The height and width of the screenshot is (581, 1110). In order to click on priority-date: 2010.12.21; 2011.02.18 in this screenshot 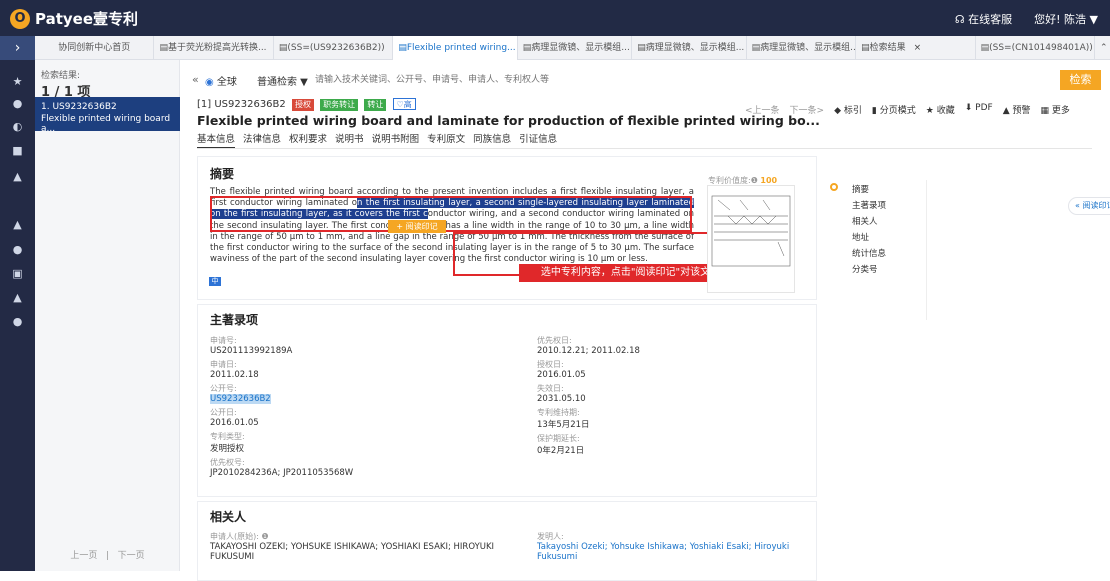, I will do `click(588, 351)`.